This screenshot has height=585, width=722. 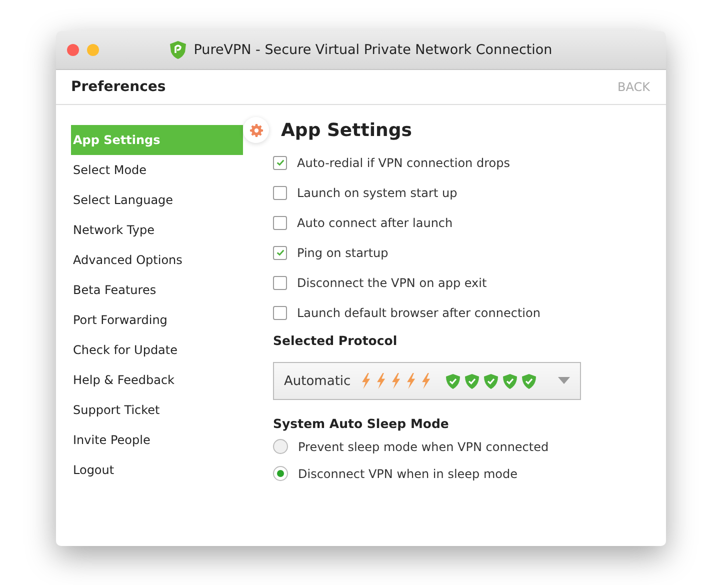 I want to click on section-heading: System Auto Sleep Mode, so click(x=361, y=423).